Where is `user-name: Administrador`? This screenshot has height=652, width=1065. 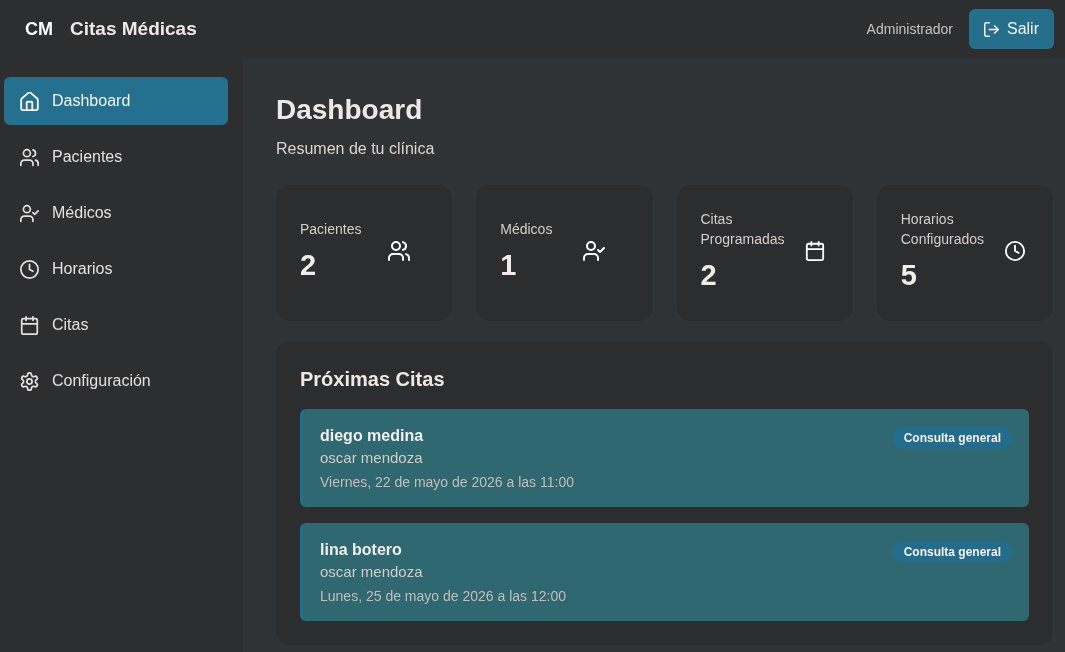 user-name: Administrador is located at coordinates (909, 29).